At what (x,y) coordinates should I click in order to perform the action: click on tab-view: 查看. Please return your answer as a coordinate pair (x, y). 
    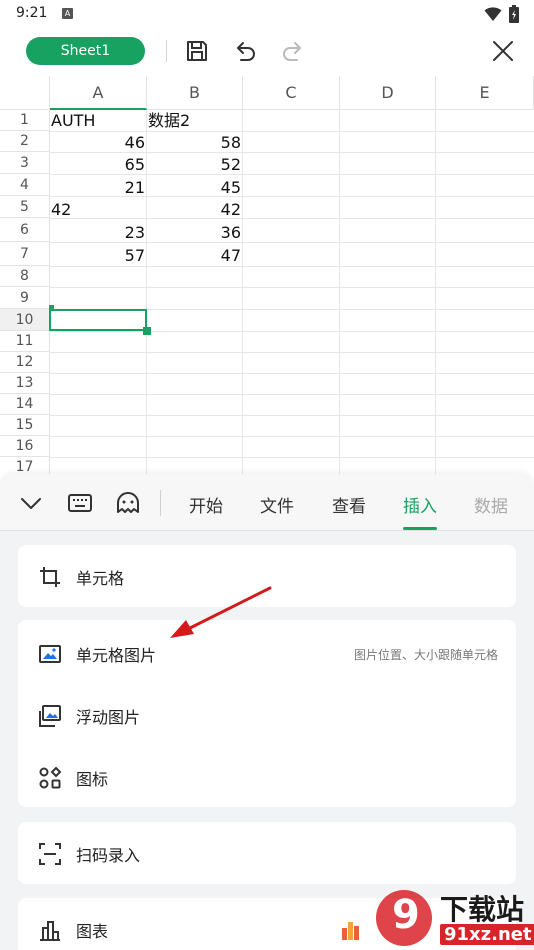
    Looking at the image, I should click on (349, 504).